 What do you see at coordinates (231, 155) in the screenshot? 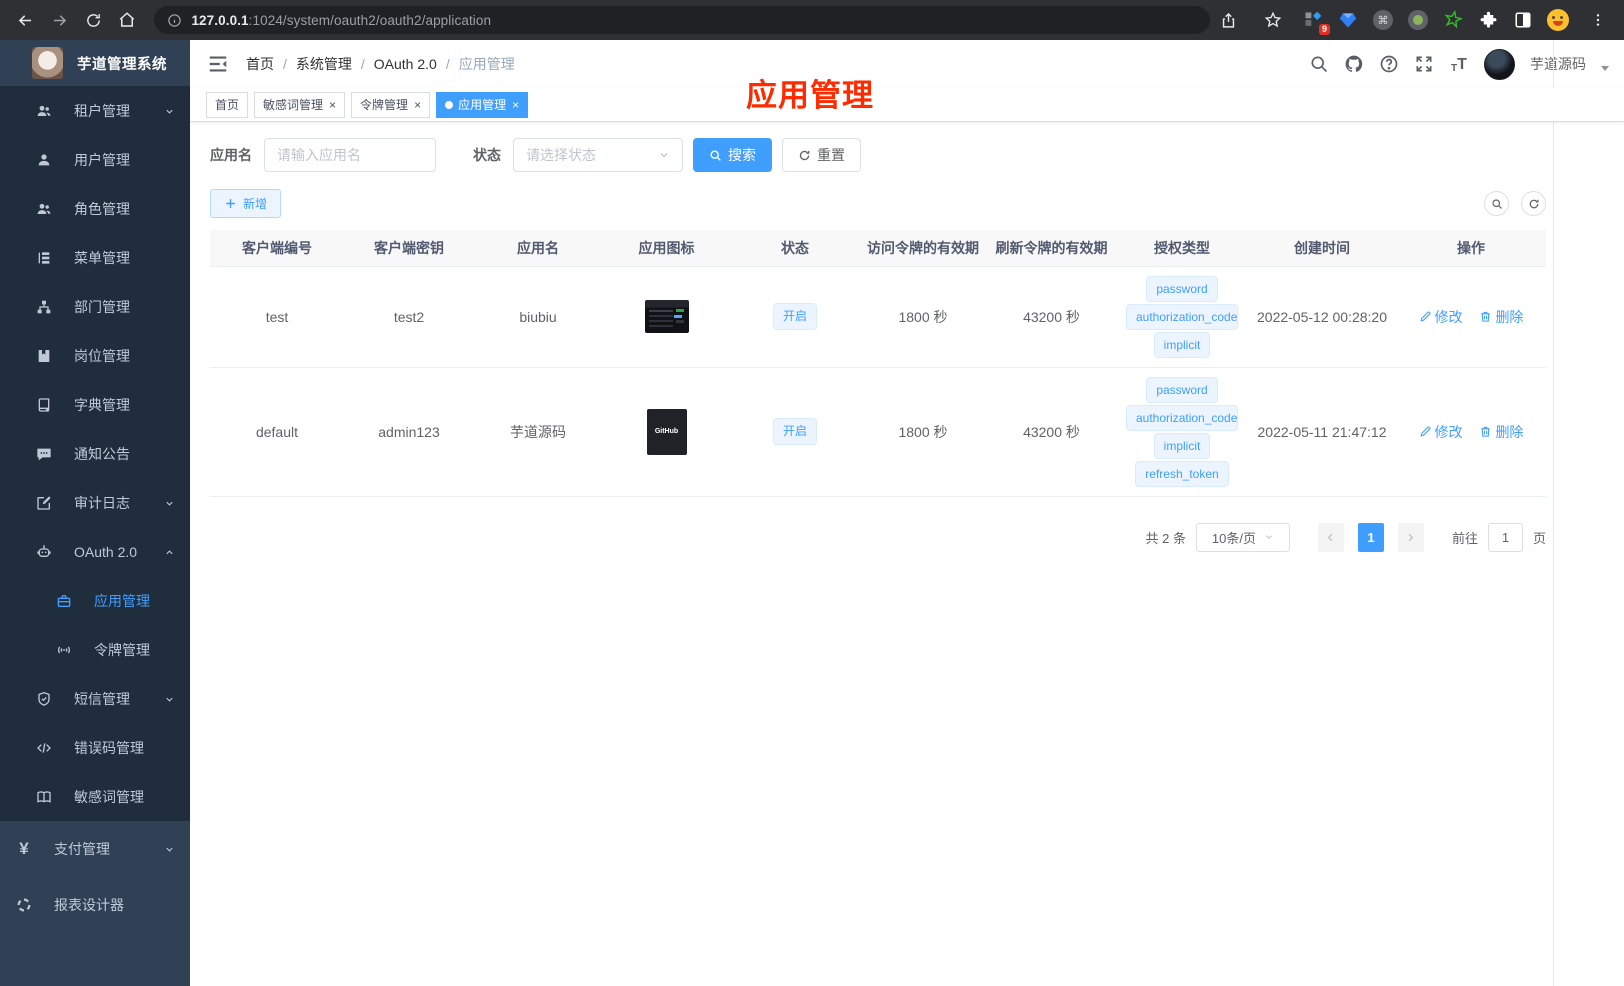
I see `app-name-label: 应用名` at bounding box center [231, 155].